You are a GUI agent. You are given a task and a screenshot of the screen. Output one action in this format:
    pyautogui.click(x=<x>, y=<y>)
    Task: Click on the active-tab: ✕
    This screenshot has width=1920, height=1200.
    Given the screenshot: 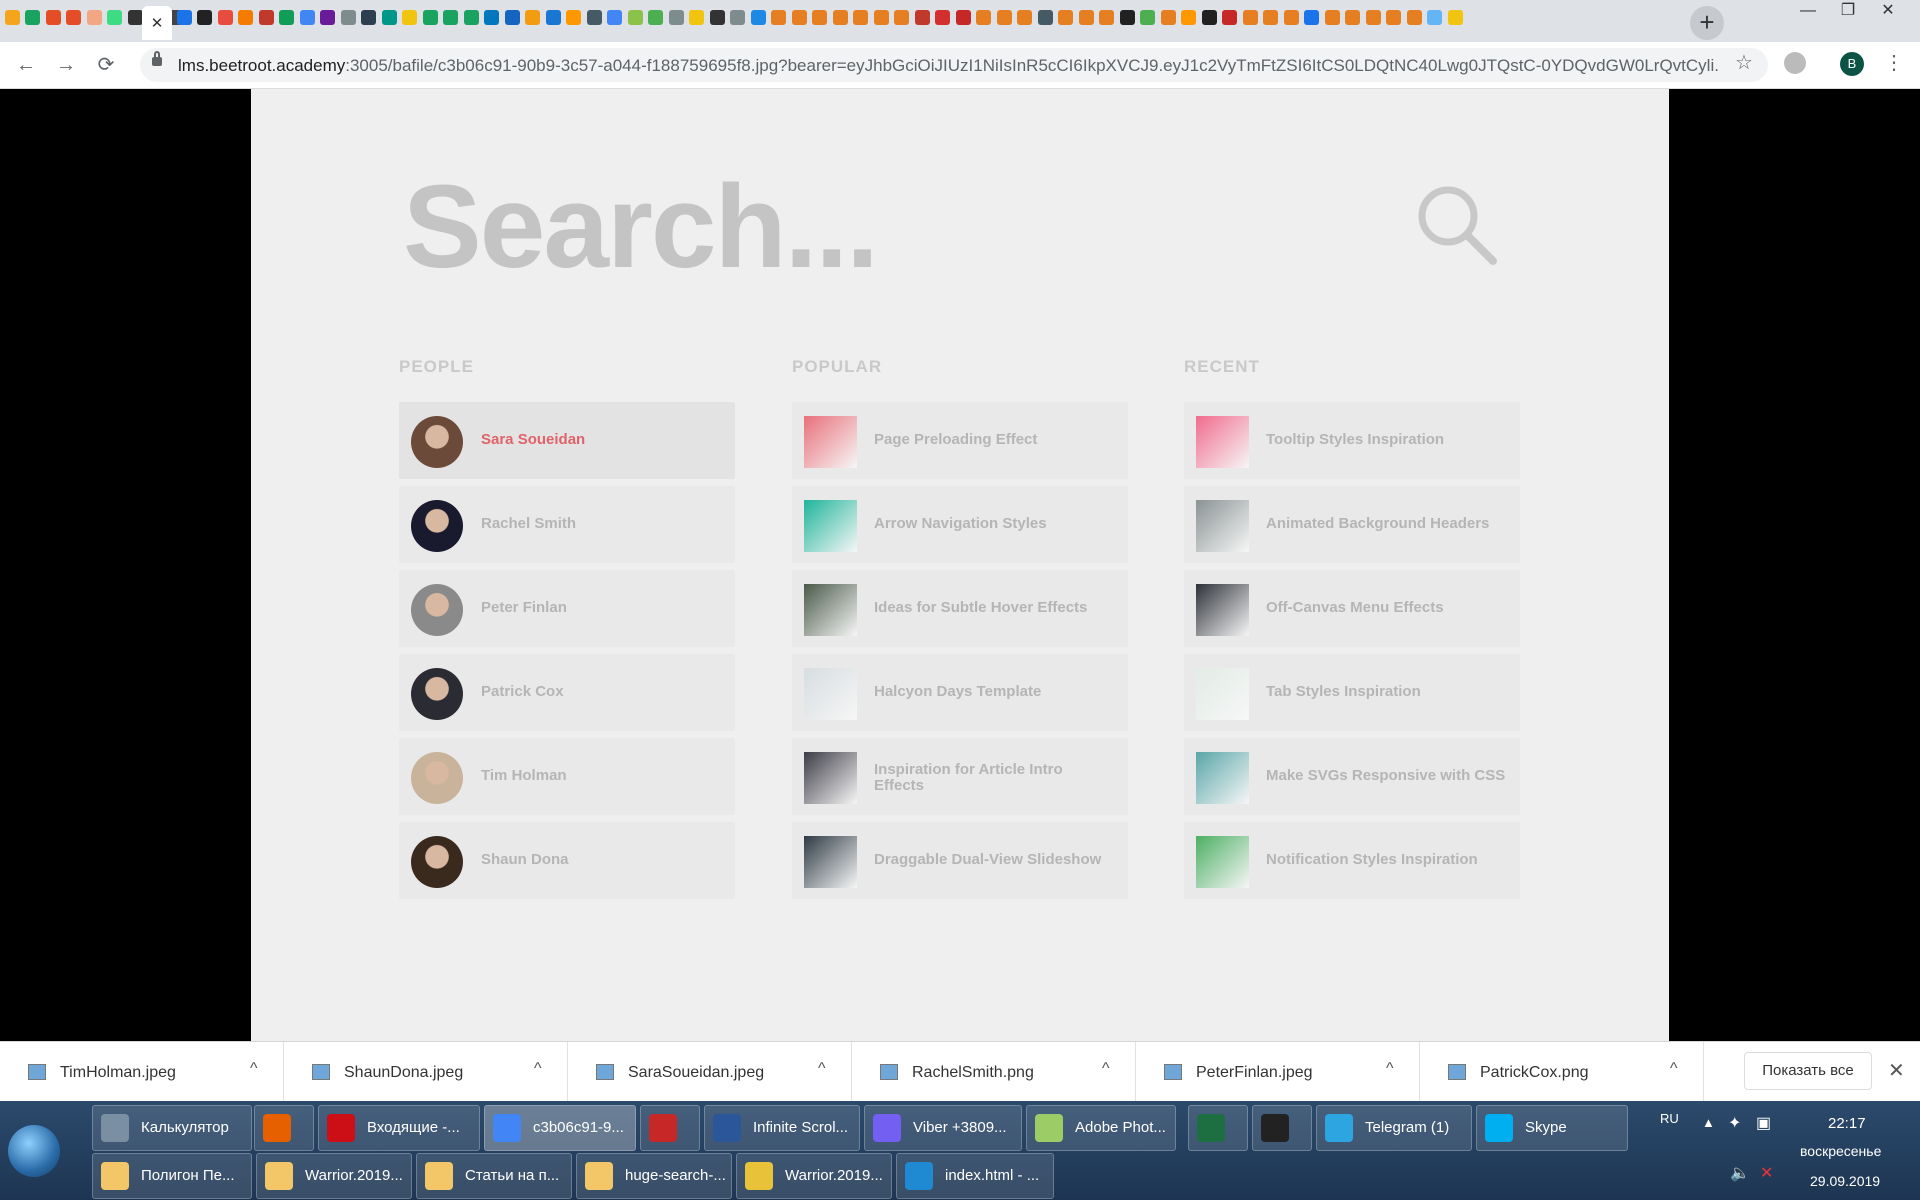 What is the action you would take?
    pyautogui.click(x=157, y=23)
    